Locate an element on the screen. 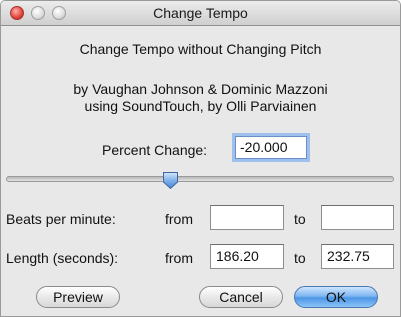  credits-line-2: using SoundTouch, by Olli Parviainen is located at coordinates (200, 106).